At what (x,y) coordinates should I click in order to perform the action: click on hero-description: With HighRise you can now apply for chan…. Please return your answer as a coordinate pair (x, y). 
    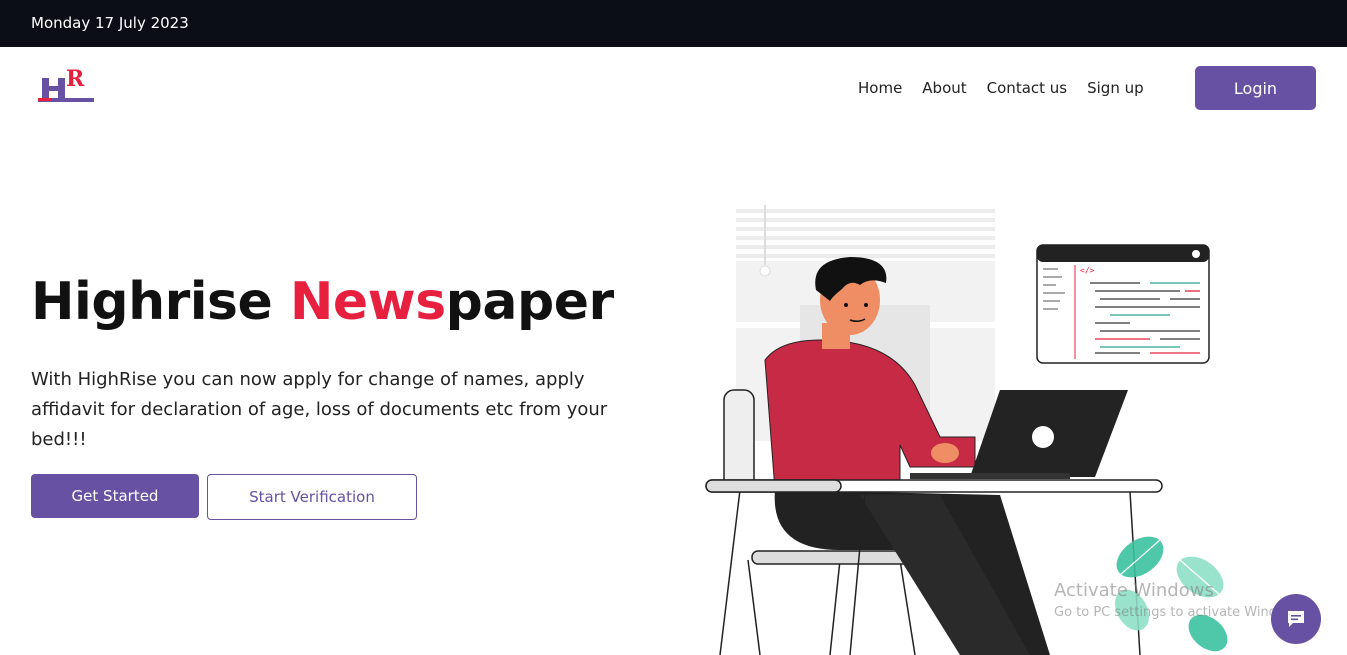
    Looking at the image, I should click on (319, 409).